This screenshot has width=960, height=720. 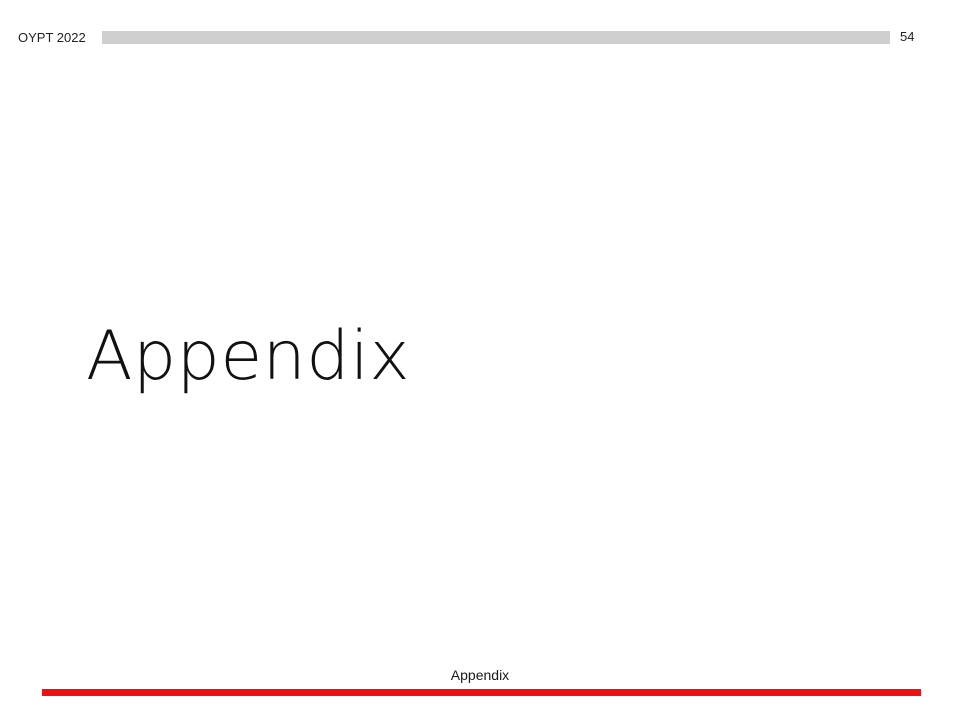 What do you see at coordinates (248, 356) in the screenshot?
I see `slide-title: Appendix` at bounding box center [248, 356].